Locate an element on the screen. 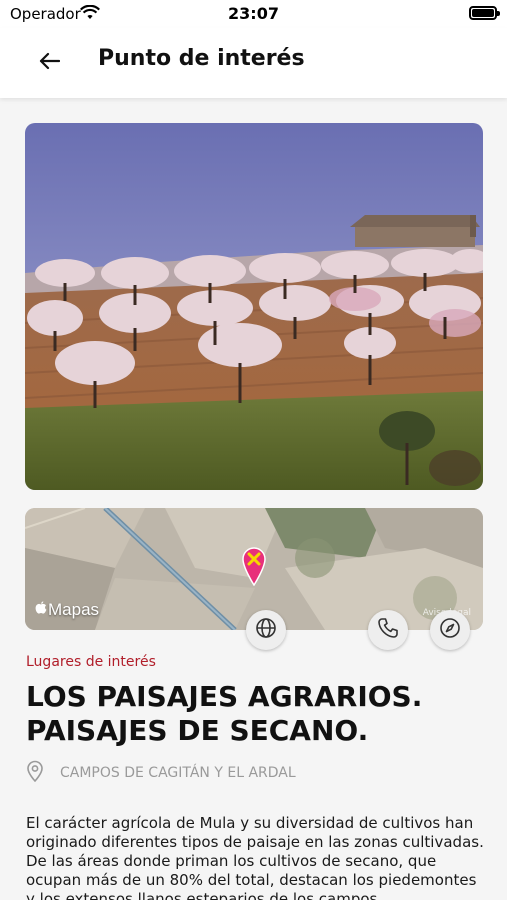  map-pin-icon is located at coordinates (254, 568).